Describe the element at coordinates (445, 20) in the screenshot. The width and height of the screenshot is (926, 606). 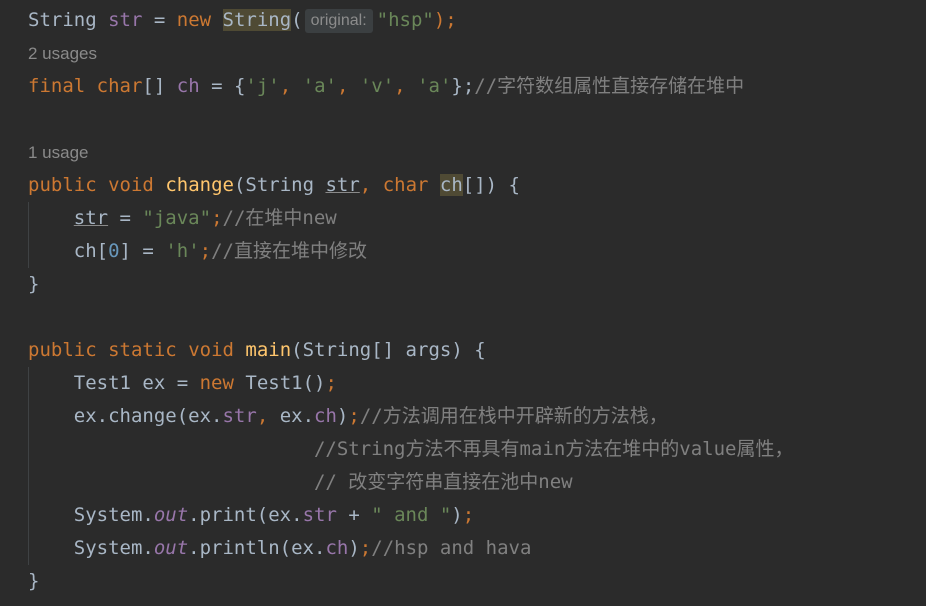
I see `token-punct: );` at that location.